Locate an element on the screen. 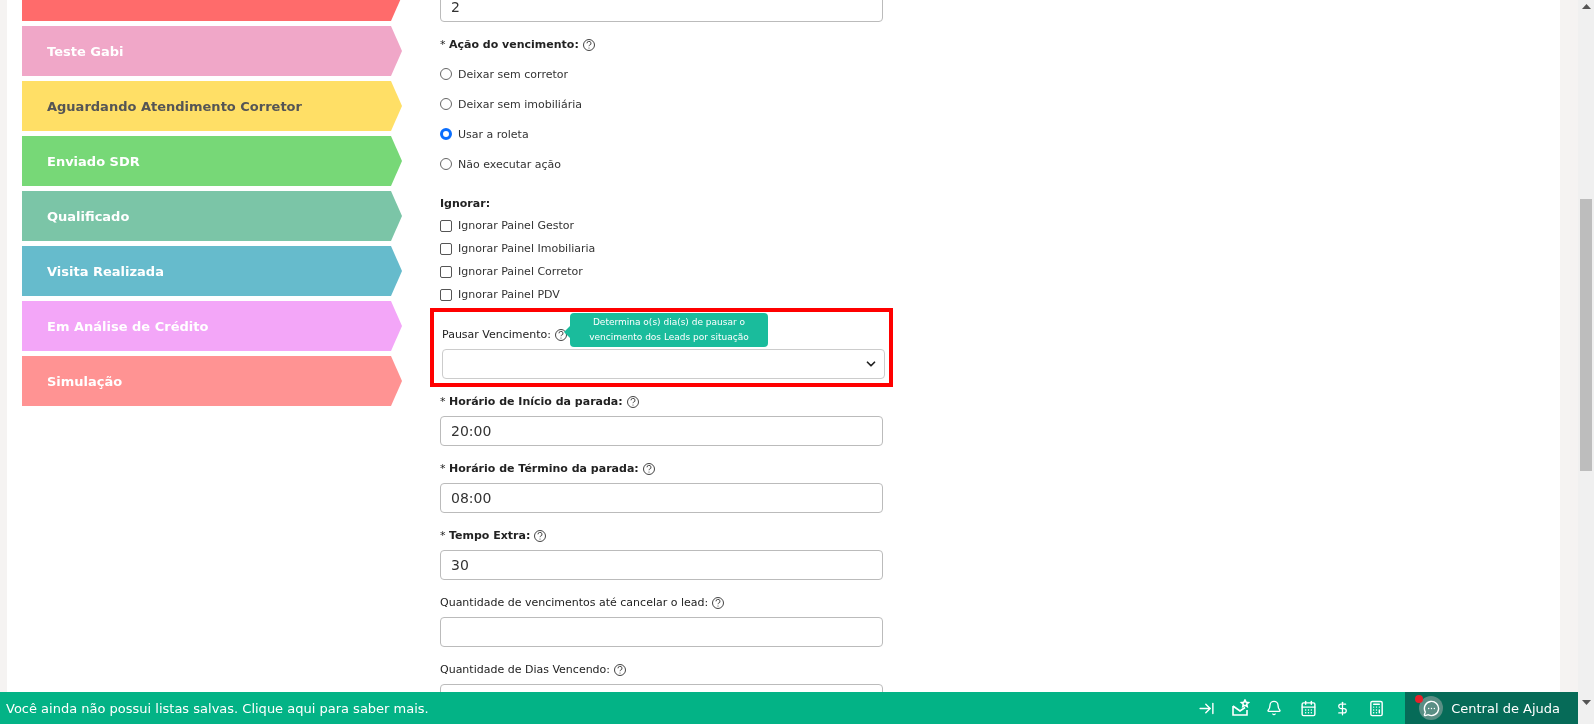  radio-option: Deixar sem imobiliária is located at coordinates (661, 104).